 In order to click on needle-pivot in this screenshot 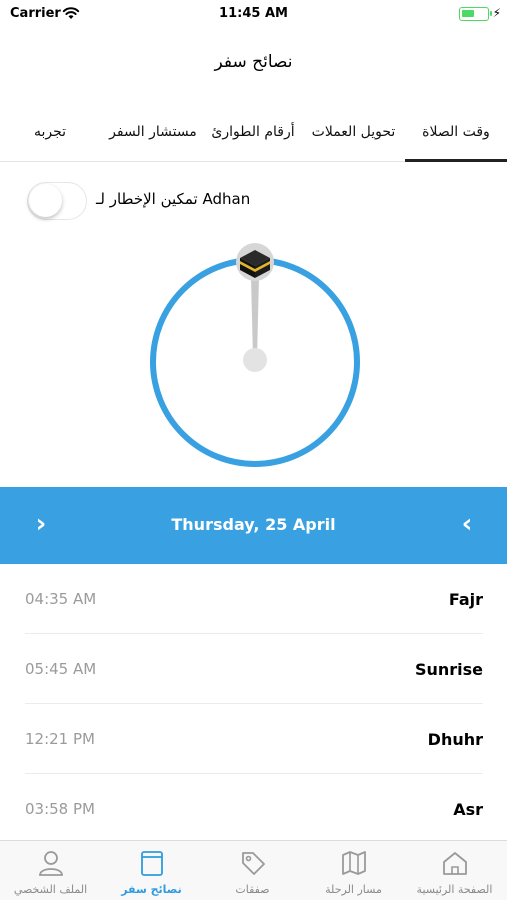, I will do `click(255, 360)`.